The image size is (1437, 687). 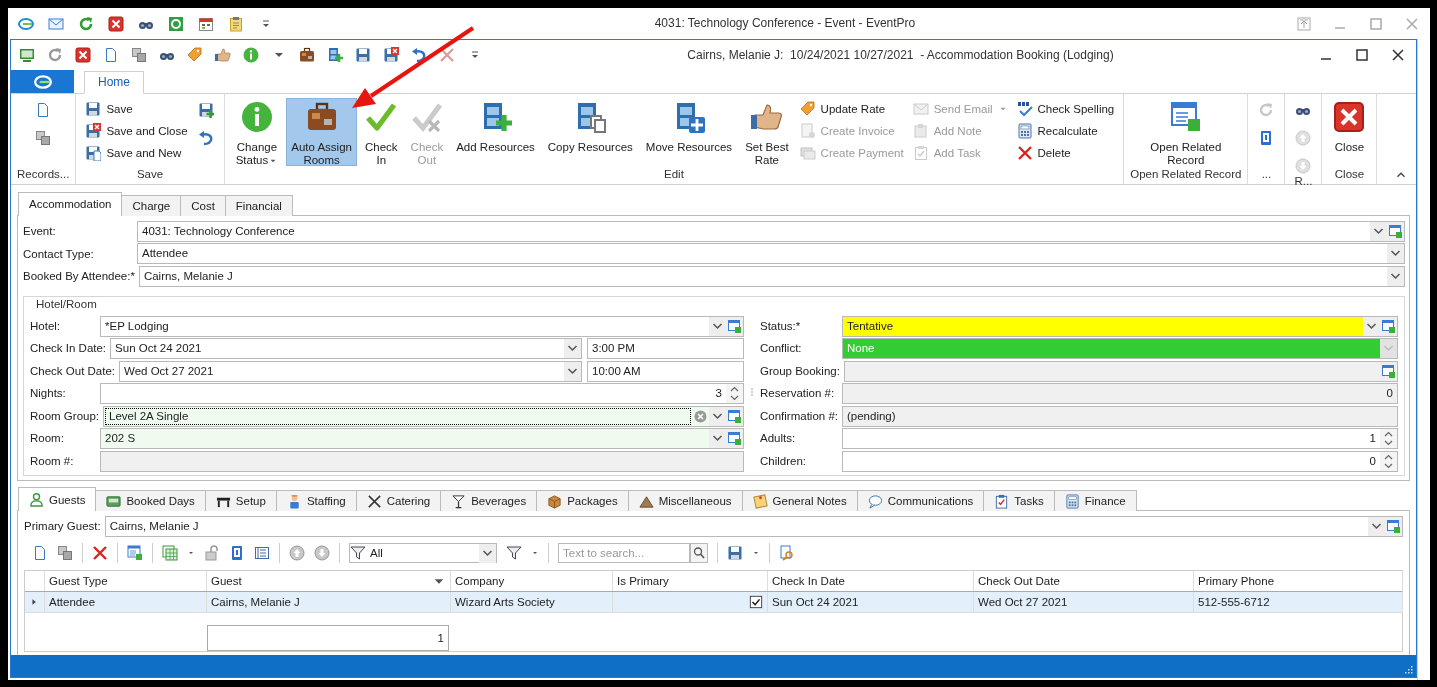 I want to click on column-header: Company, so click(x=532, y=580).